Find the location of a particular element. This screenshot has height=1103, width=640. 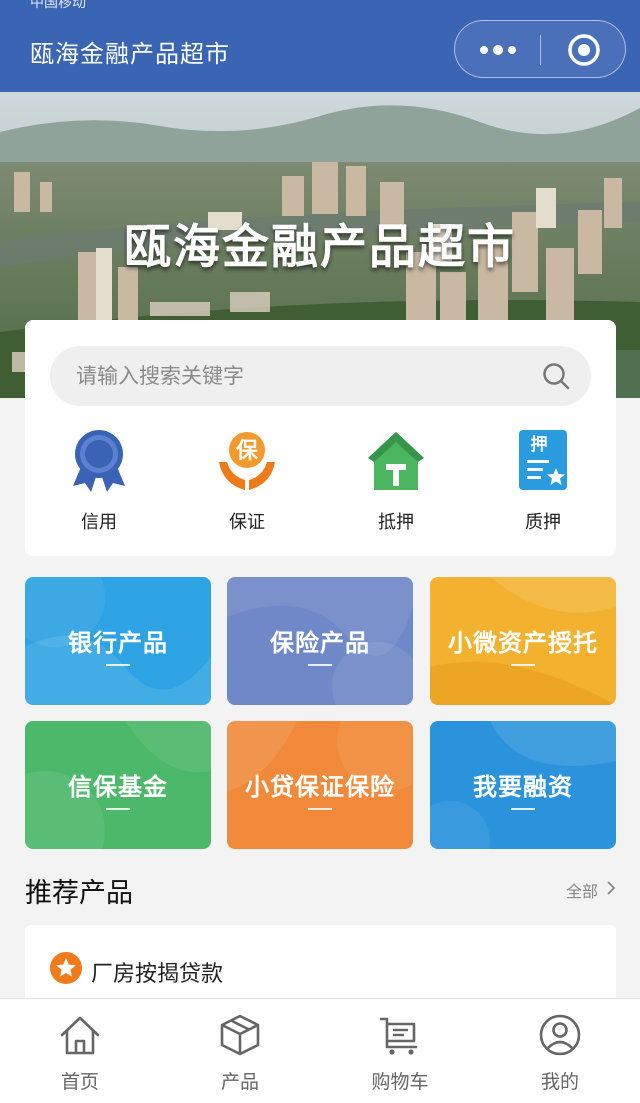

target-icon is located at coordinates (584, 50).